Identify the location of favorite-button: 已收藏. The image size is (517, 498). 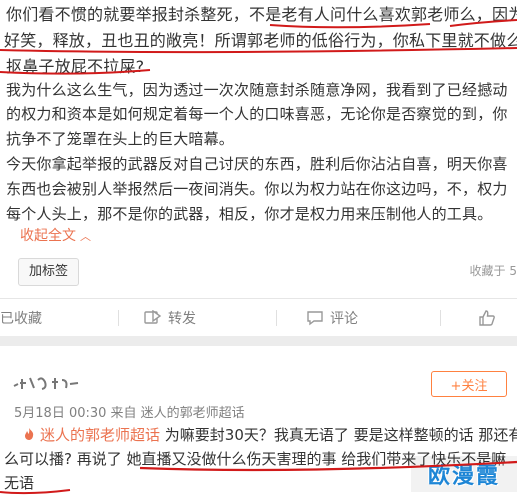
(21, 318).